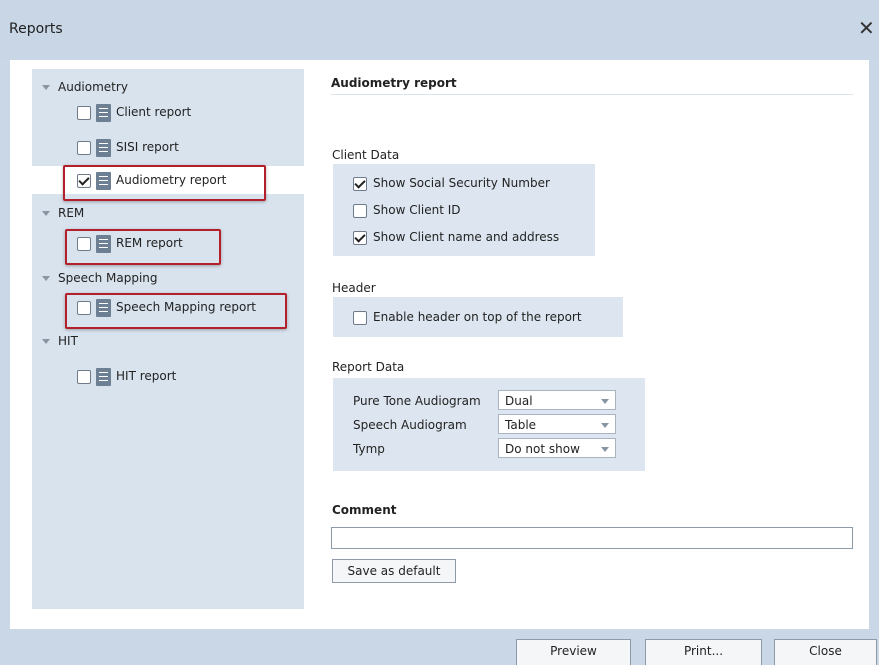 The image size is (879, 665). I want to click on divider, so click(592, 94).